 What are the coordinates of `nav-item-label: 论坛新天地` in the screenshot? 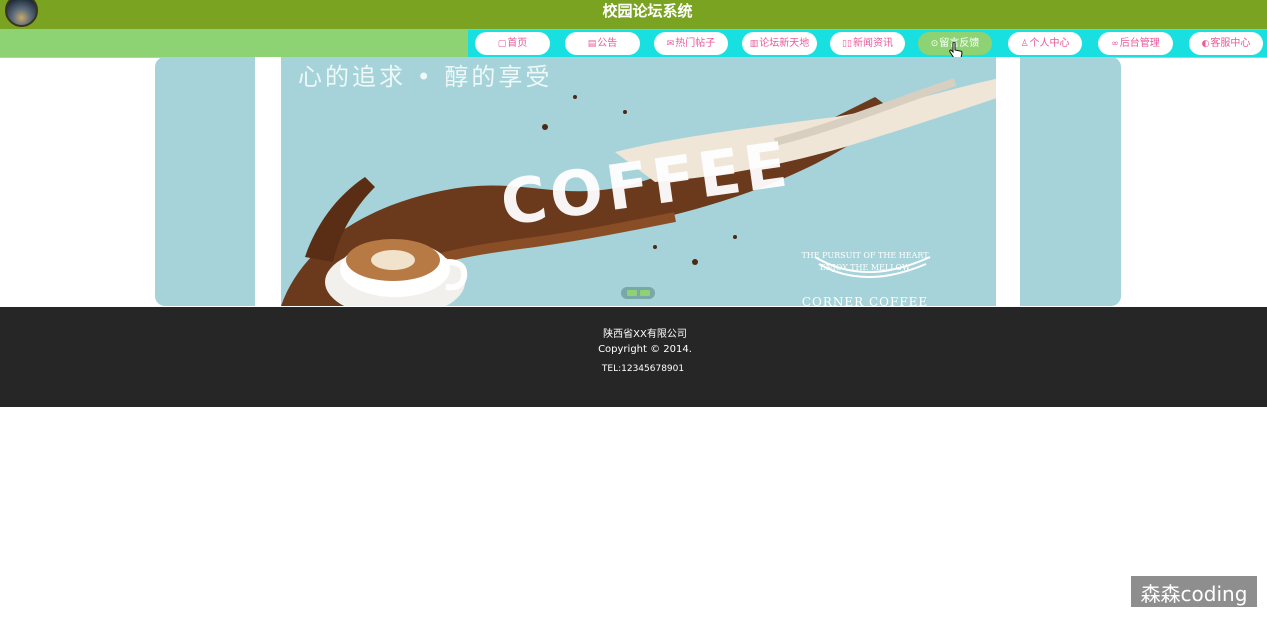 It's located at (784, 43).